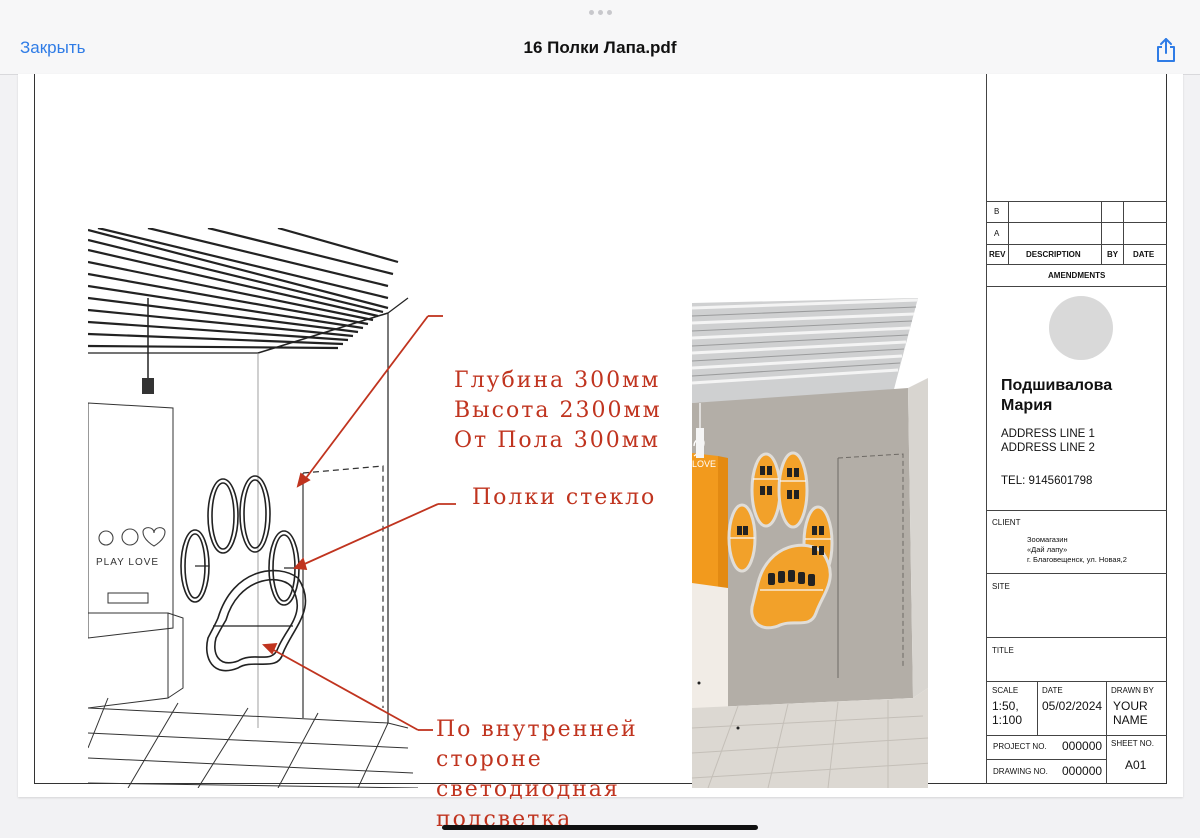 The image size is (1200, 838). What do you see at coordinates (1057, 395) in the screenshot?
I see `designer-name: Подшивалова Мария` at bounding box center [1057, 395].